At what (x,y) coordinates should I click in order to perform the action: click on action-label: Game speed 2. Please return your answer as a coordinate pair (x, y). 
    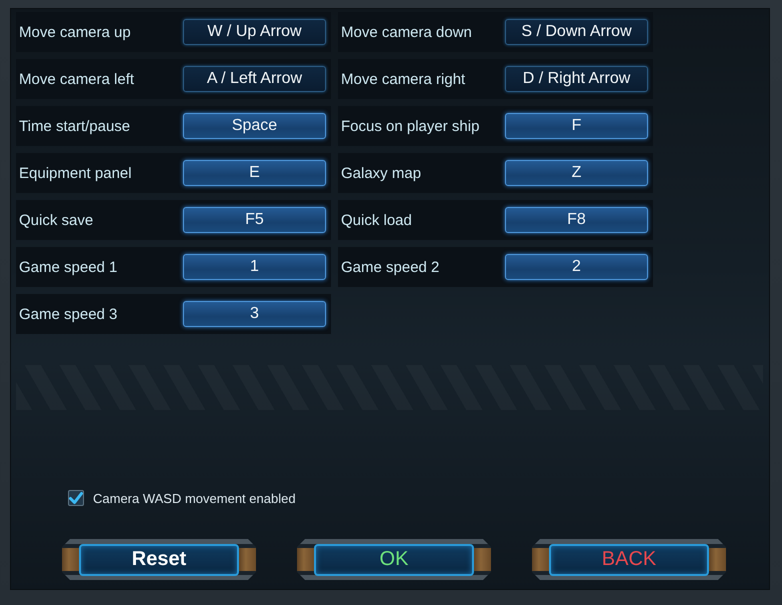
    Looking at the image, I should click on (390, 267).